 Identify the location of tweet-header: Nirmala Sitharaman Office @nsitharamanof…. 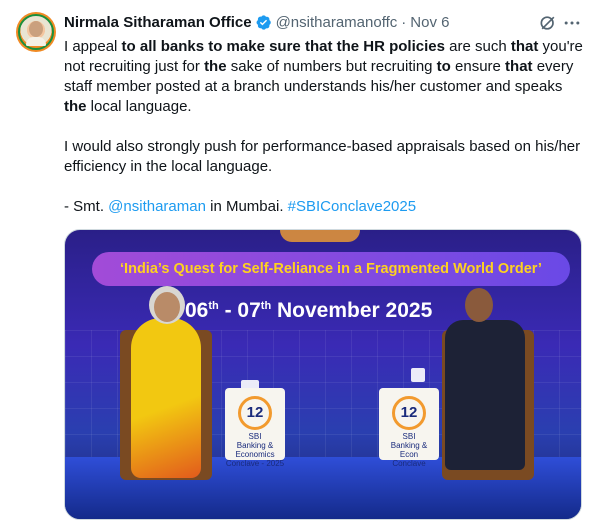
(256, 22).